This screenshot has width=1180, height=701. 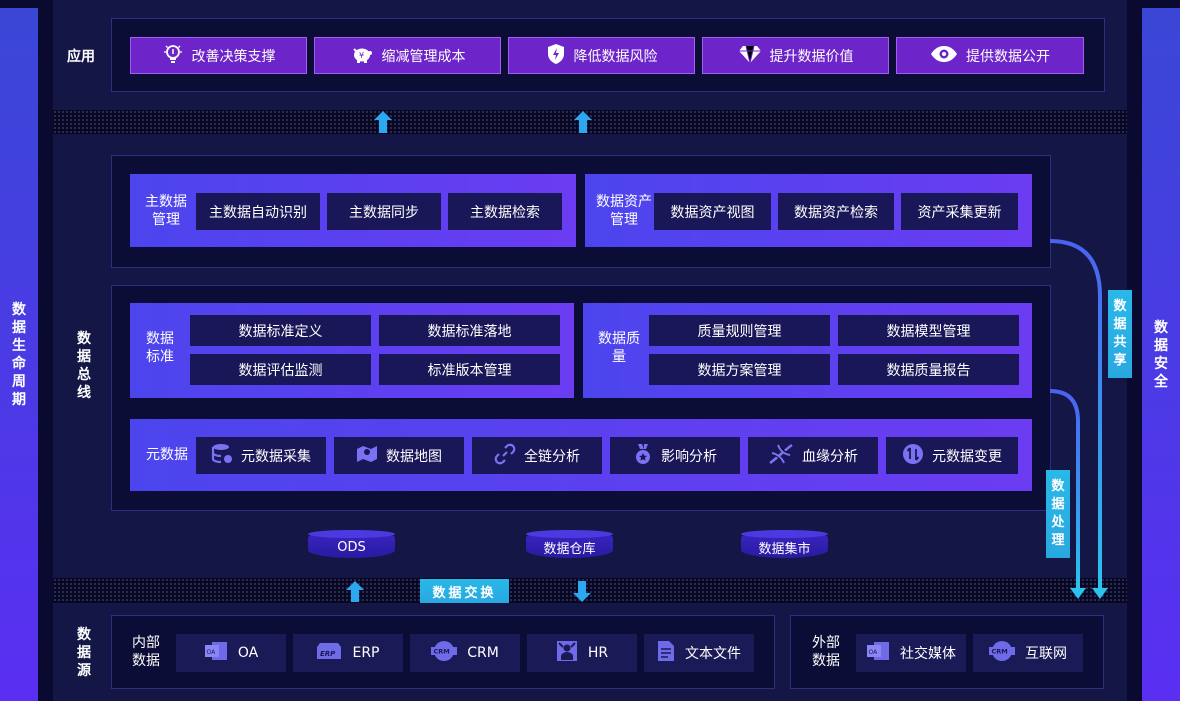 I want to click on crm-source-cell: CRM CRM, so click(x=465, y=653).